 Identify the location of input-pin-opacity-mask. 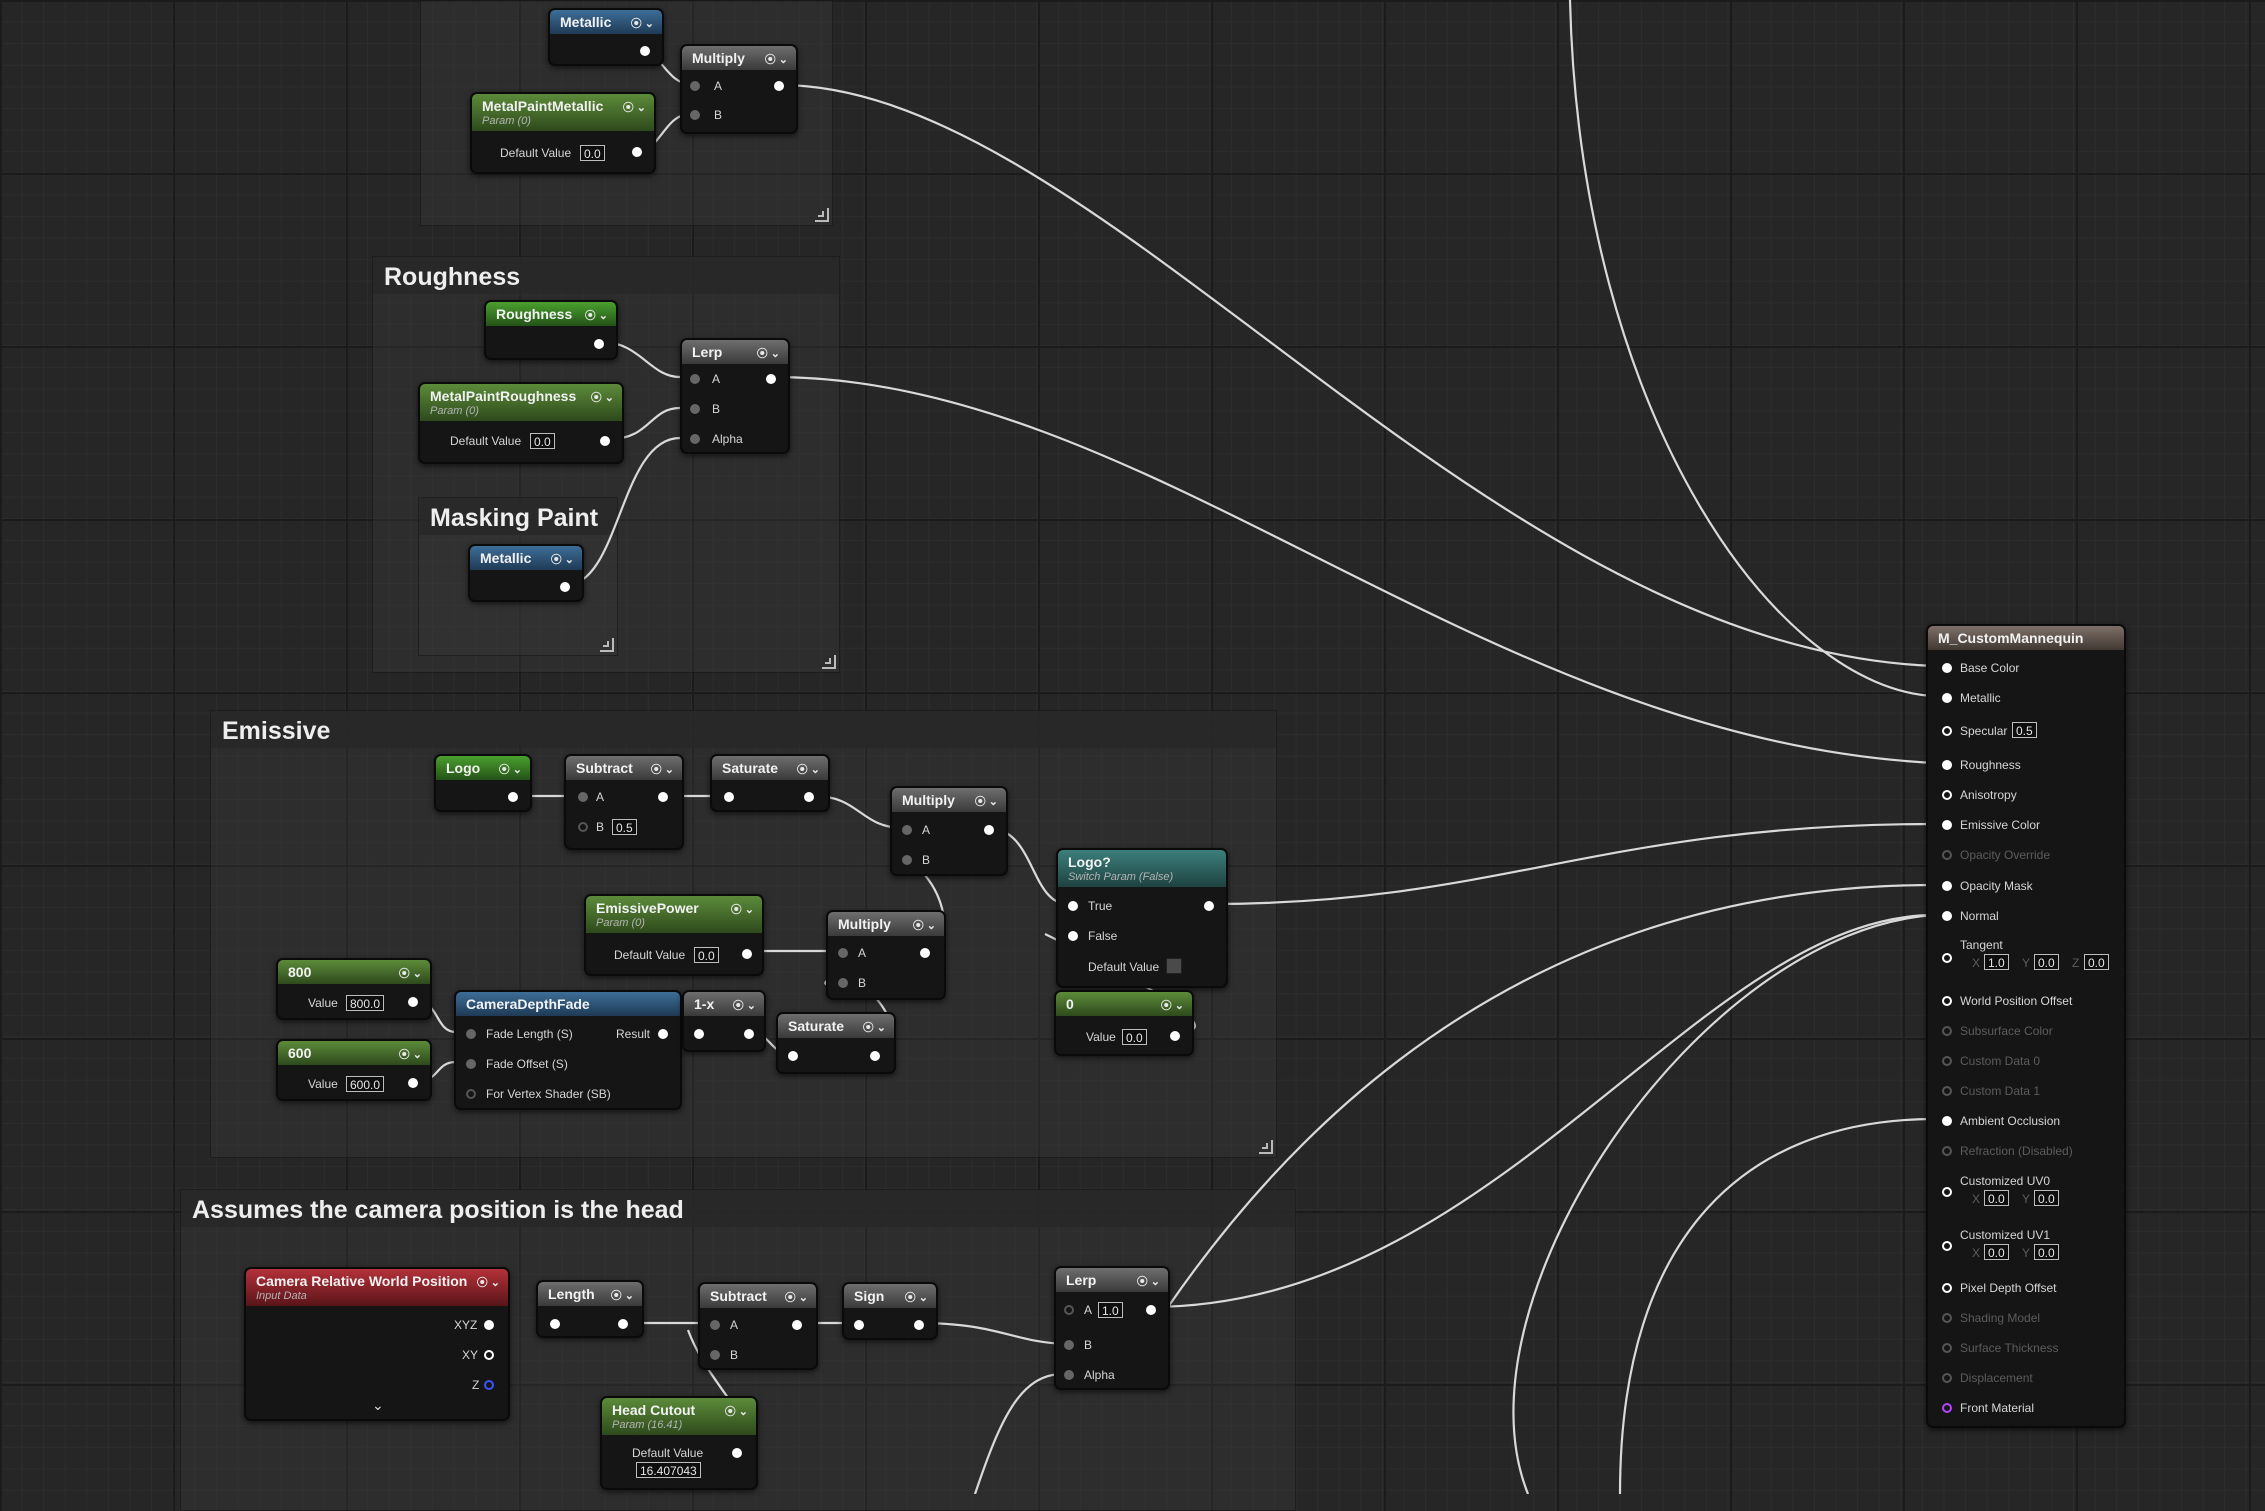
(1947, 886).